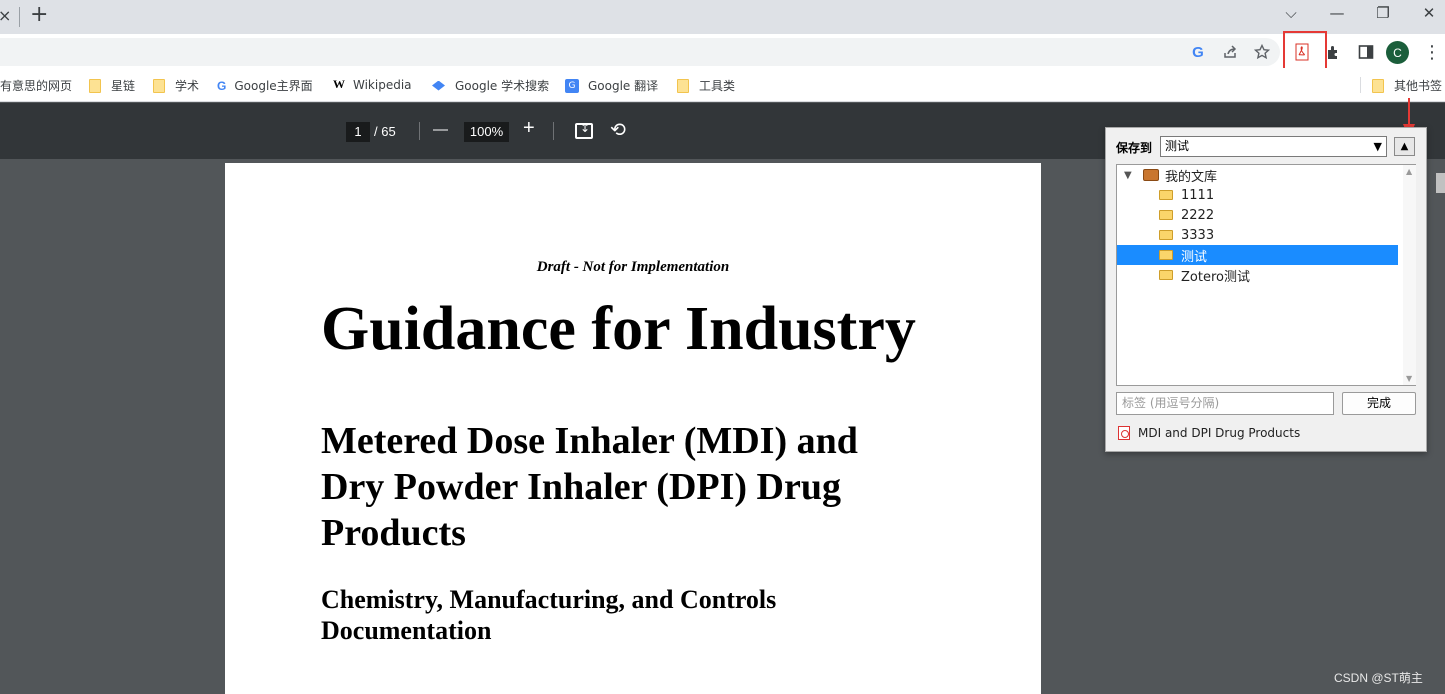 This screenshot has height=694, width=1445. What do you see at coordinates (1432, 52) in the screenshot?
I see `menu-icon: ⋮` at bounding box center [1432, 52].